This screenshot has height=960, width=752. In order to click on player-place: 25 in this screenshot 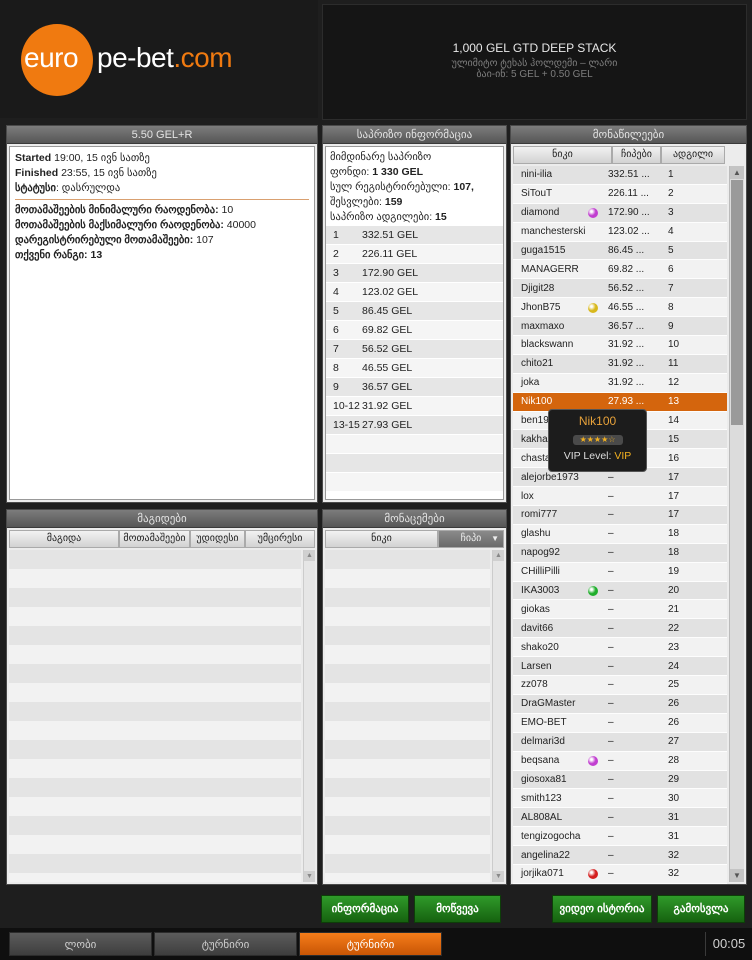, I will do `click(674, 685)`.